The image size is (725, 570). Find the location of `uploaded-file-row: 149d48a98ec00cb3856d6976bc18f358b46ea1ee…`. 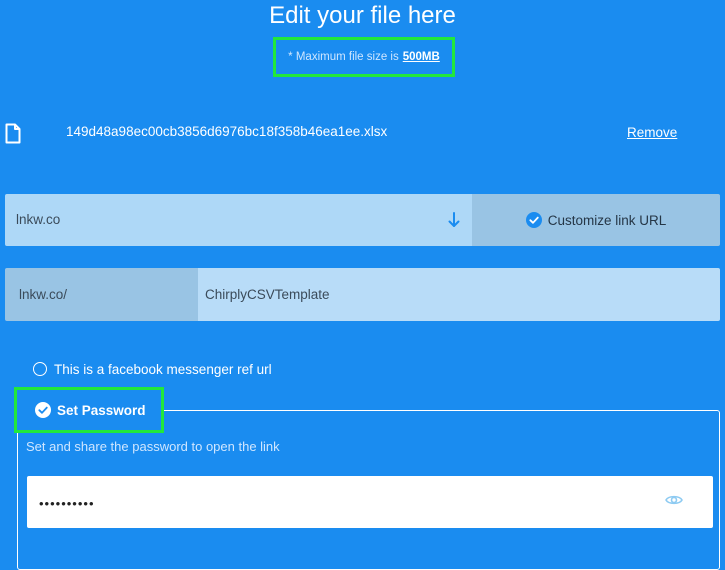

uploaded-file-row: 149d48a98ec00cb3856d6976bc18f358b46ea1ee… is located at coordinates (362, 133).